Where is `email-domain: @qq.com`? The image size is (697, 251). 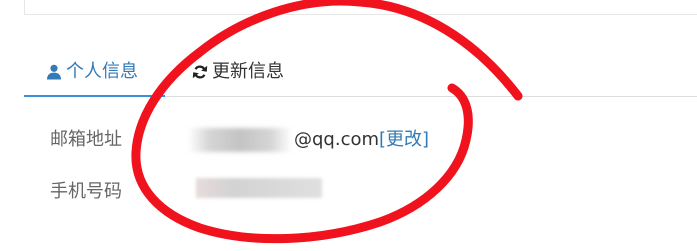 email-domain: @qq.com is located at coordinates (337, 139).